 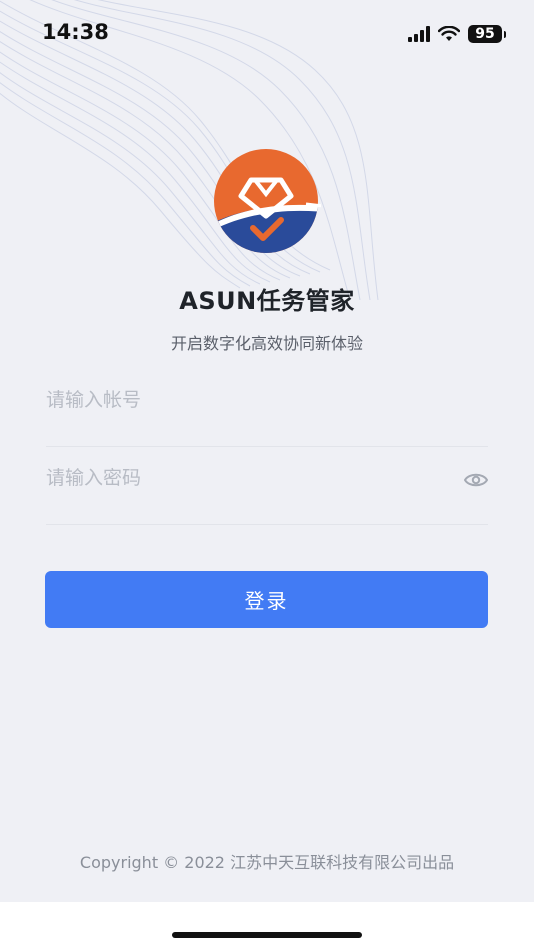 What do you see at coordinates (246, 400) in the screenshot?
I see `account-input` at bounding box center [246, 400].